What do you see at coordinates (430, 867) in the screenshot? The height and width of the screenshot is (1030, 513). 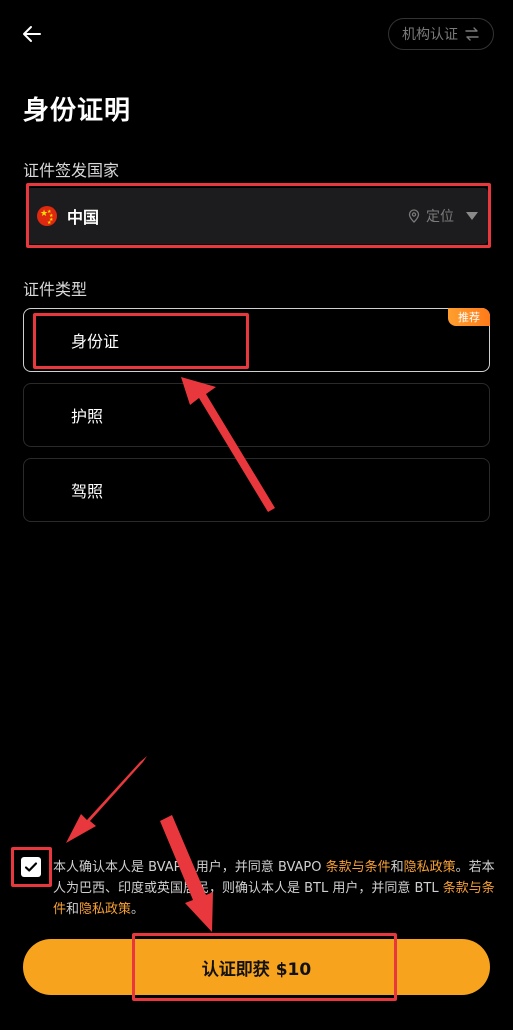 I see `privacy-link: 隐私政策` at bounding box center [430, 867].